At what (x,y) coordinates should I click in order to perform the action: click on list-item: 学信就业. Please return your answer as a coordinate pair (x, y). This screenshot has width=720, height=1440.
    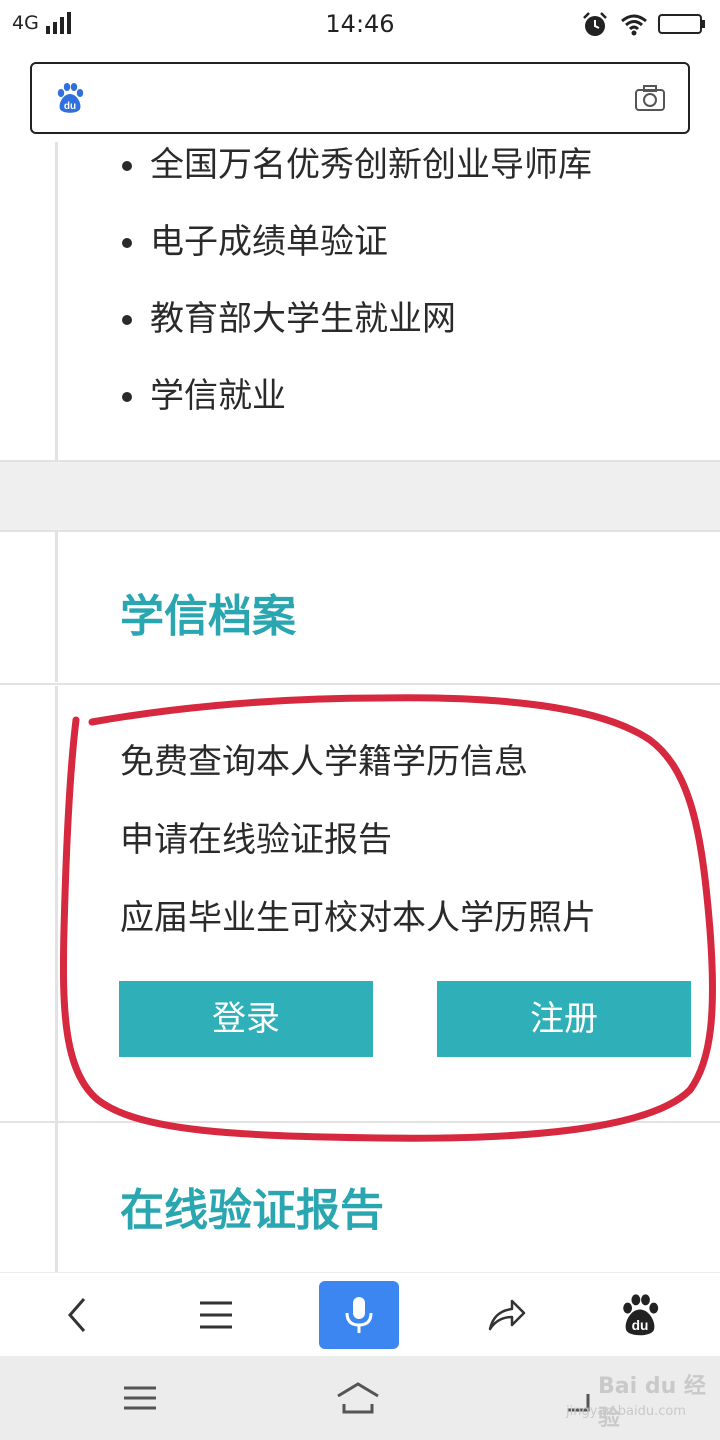
    Looking at the image, I should click on (357, 411).